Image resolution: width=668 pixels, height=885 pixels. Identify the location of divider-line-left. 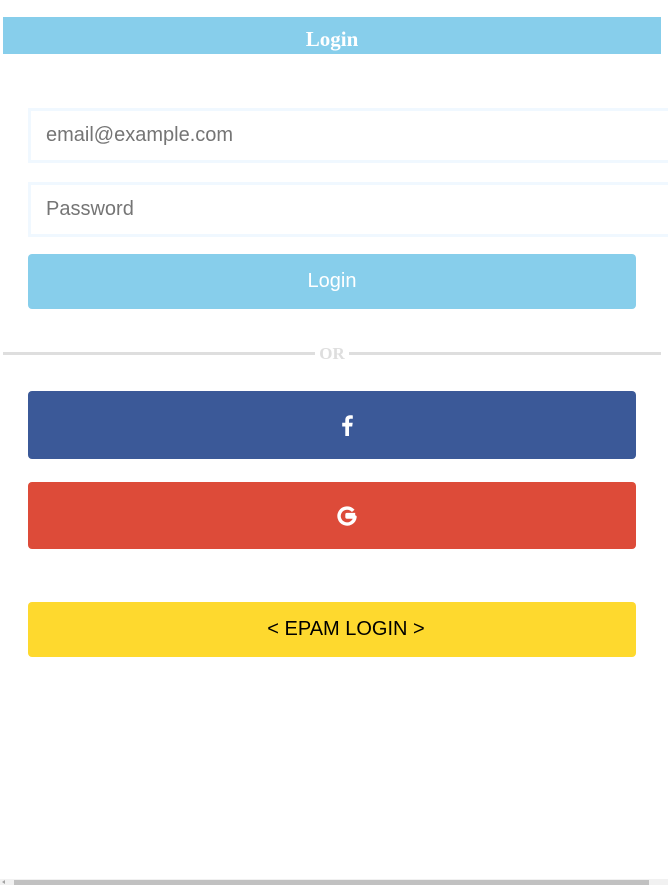
(159, 353).